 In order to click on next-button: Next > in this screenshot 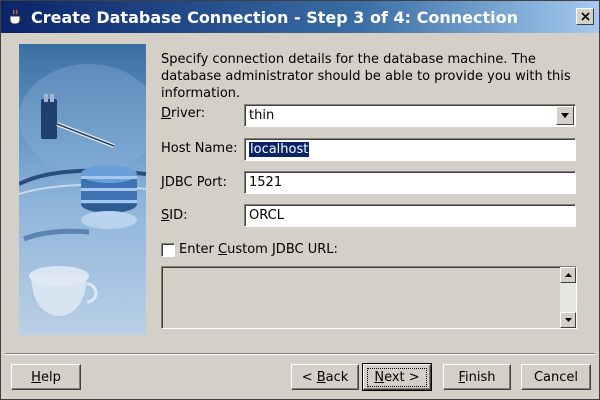, I will do `click(397, 377)`.